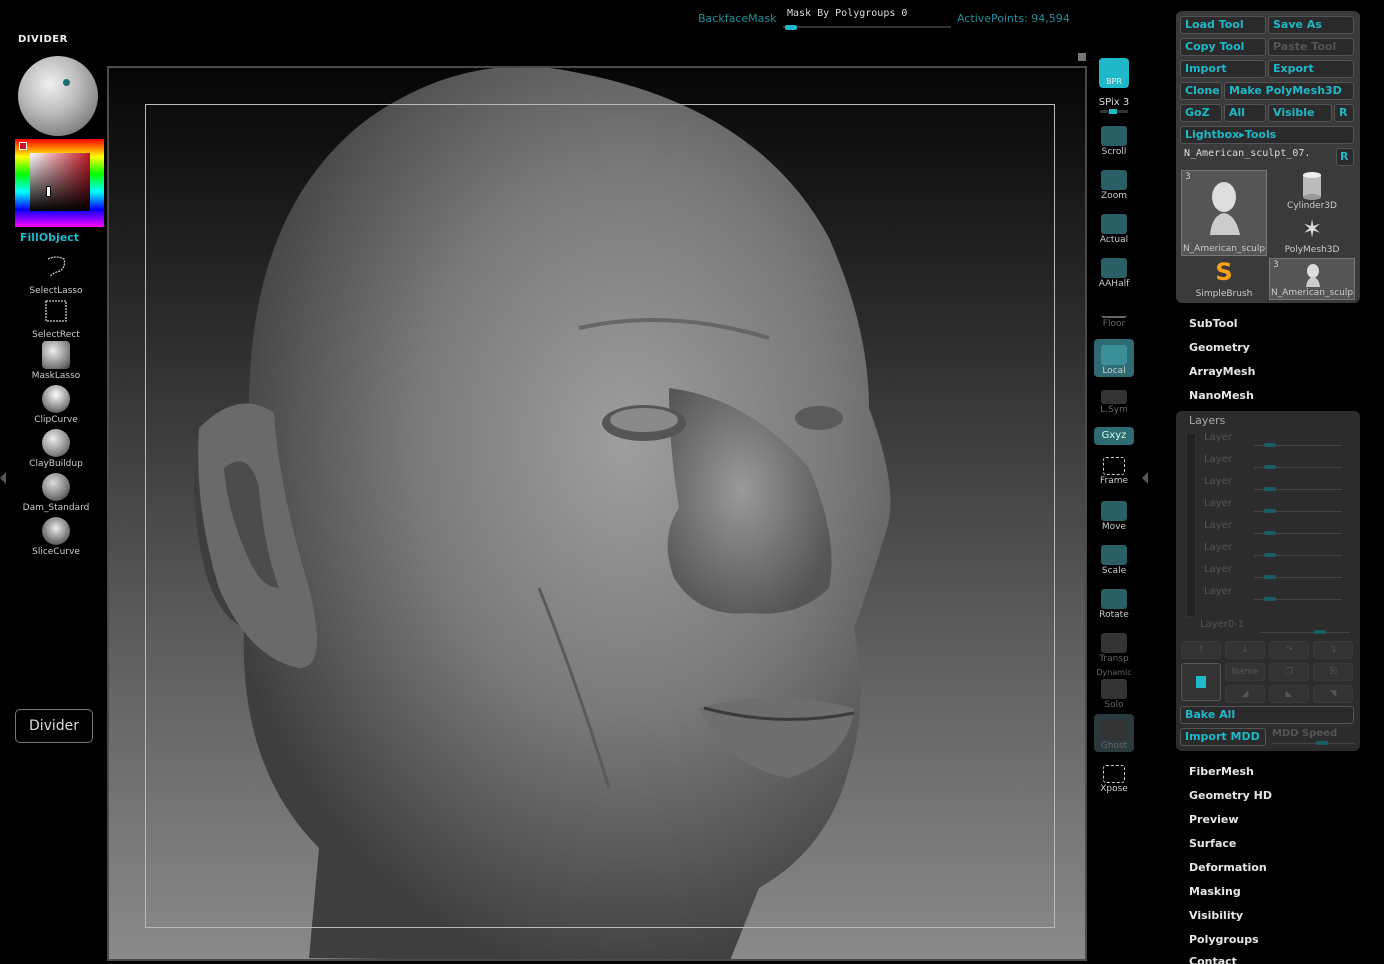 This screenshot has height=964, width=1384. Describe the element at coordinates (1221, 771) in the screenshot. I see `menu-fibermesh: FiberMesh` at that location.